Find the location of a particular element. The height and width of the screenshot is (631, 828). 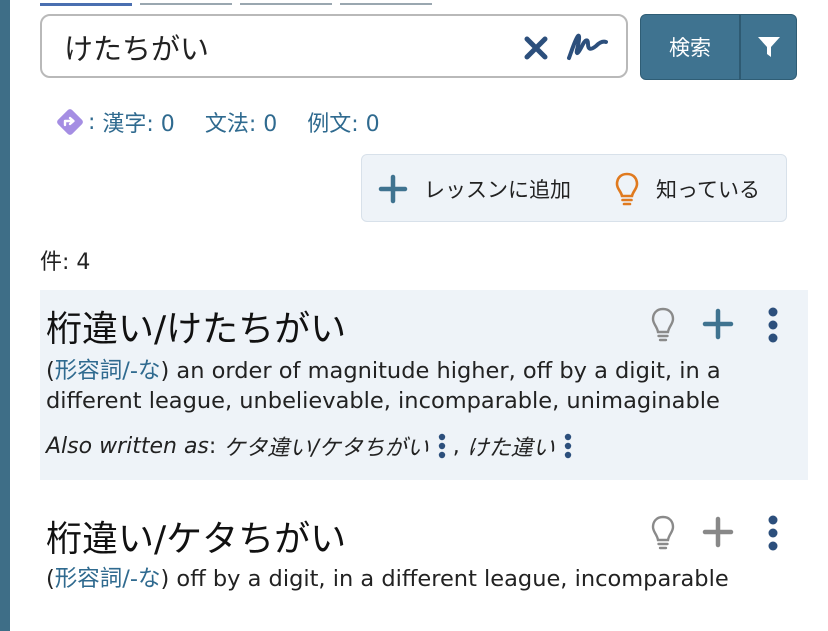

stat-examples: 例文: 0 is located at coordinates (343, 122).